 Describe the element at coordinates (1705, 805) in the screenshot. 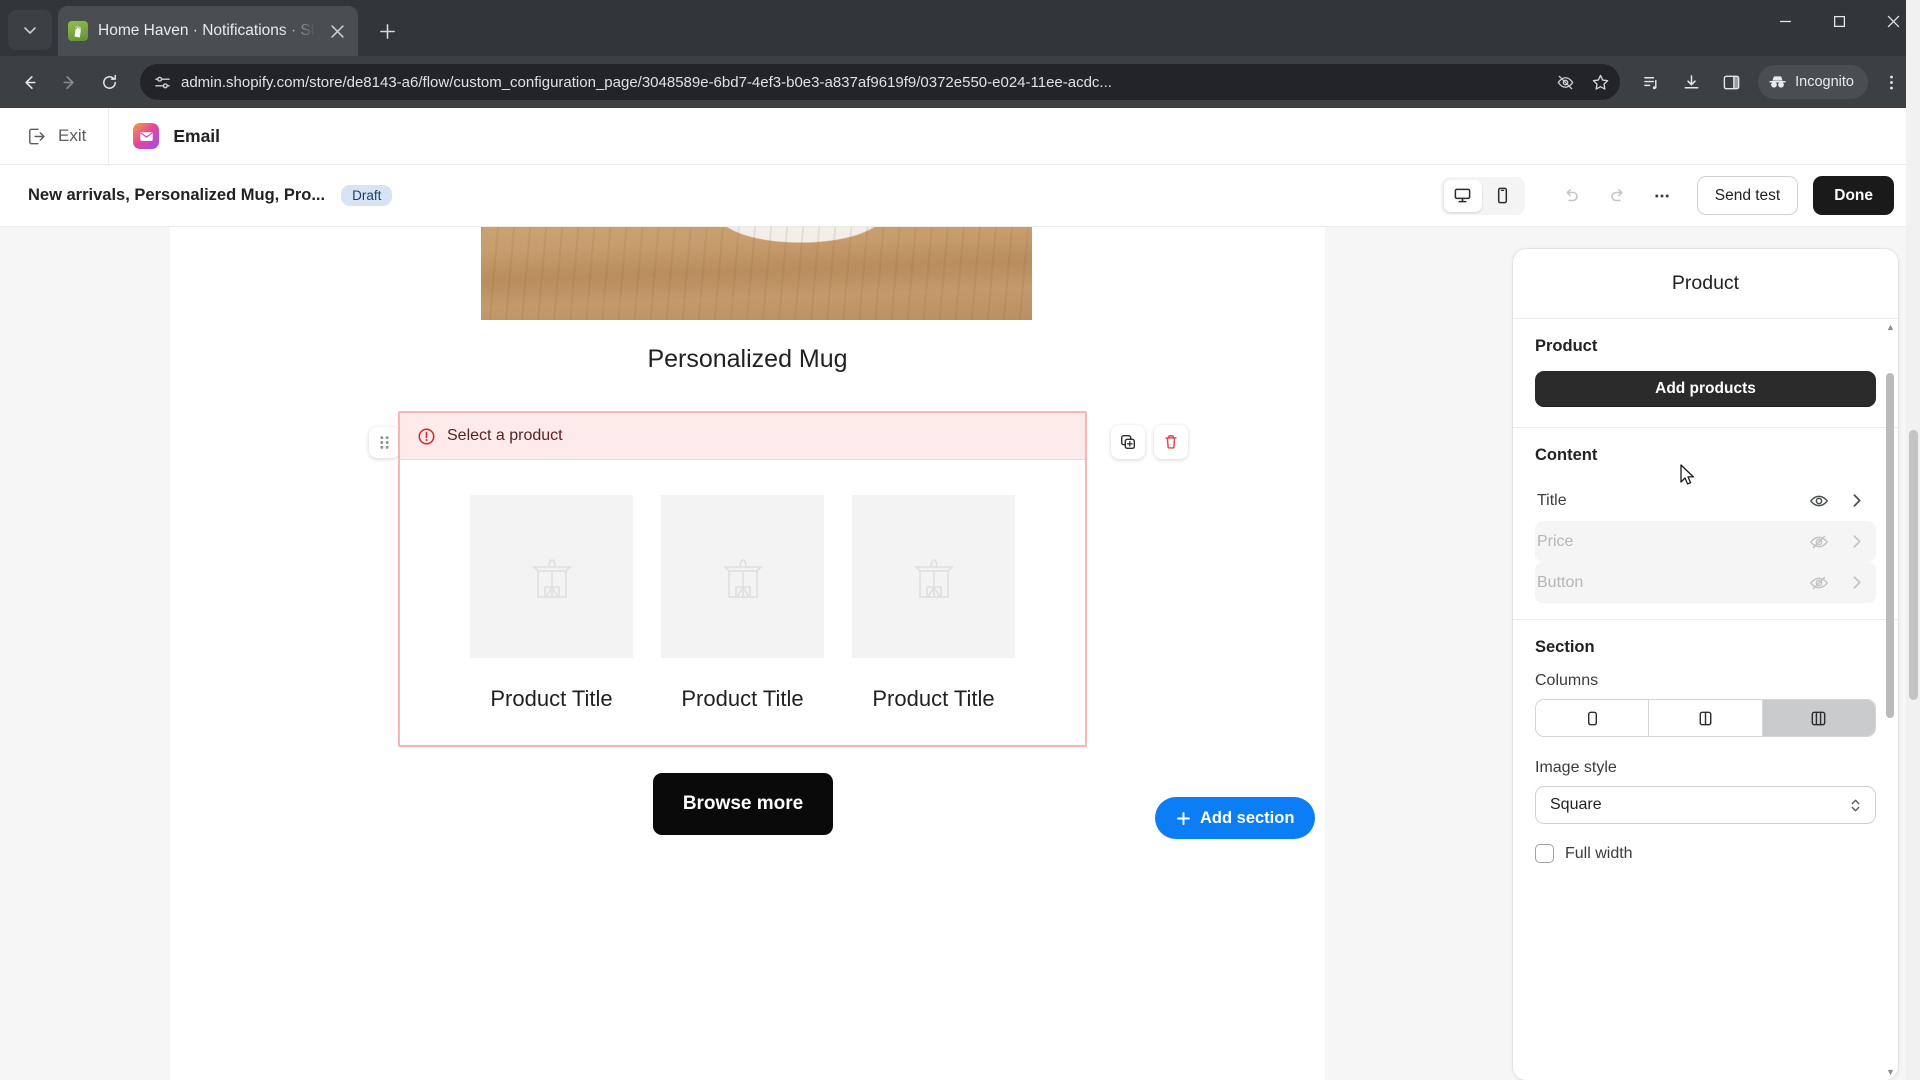

I see `image-style-select: Square` at that location.